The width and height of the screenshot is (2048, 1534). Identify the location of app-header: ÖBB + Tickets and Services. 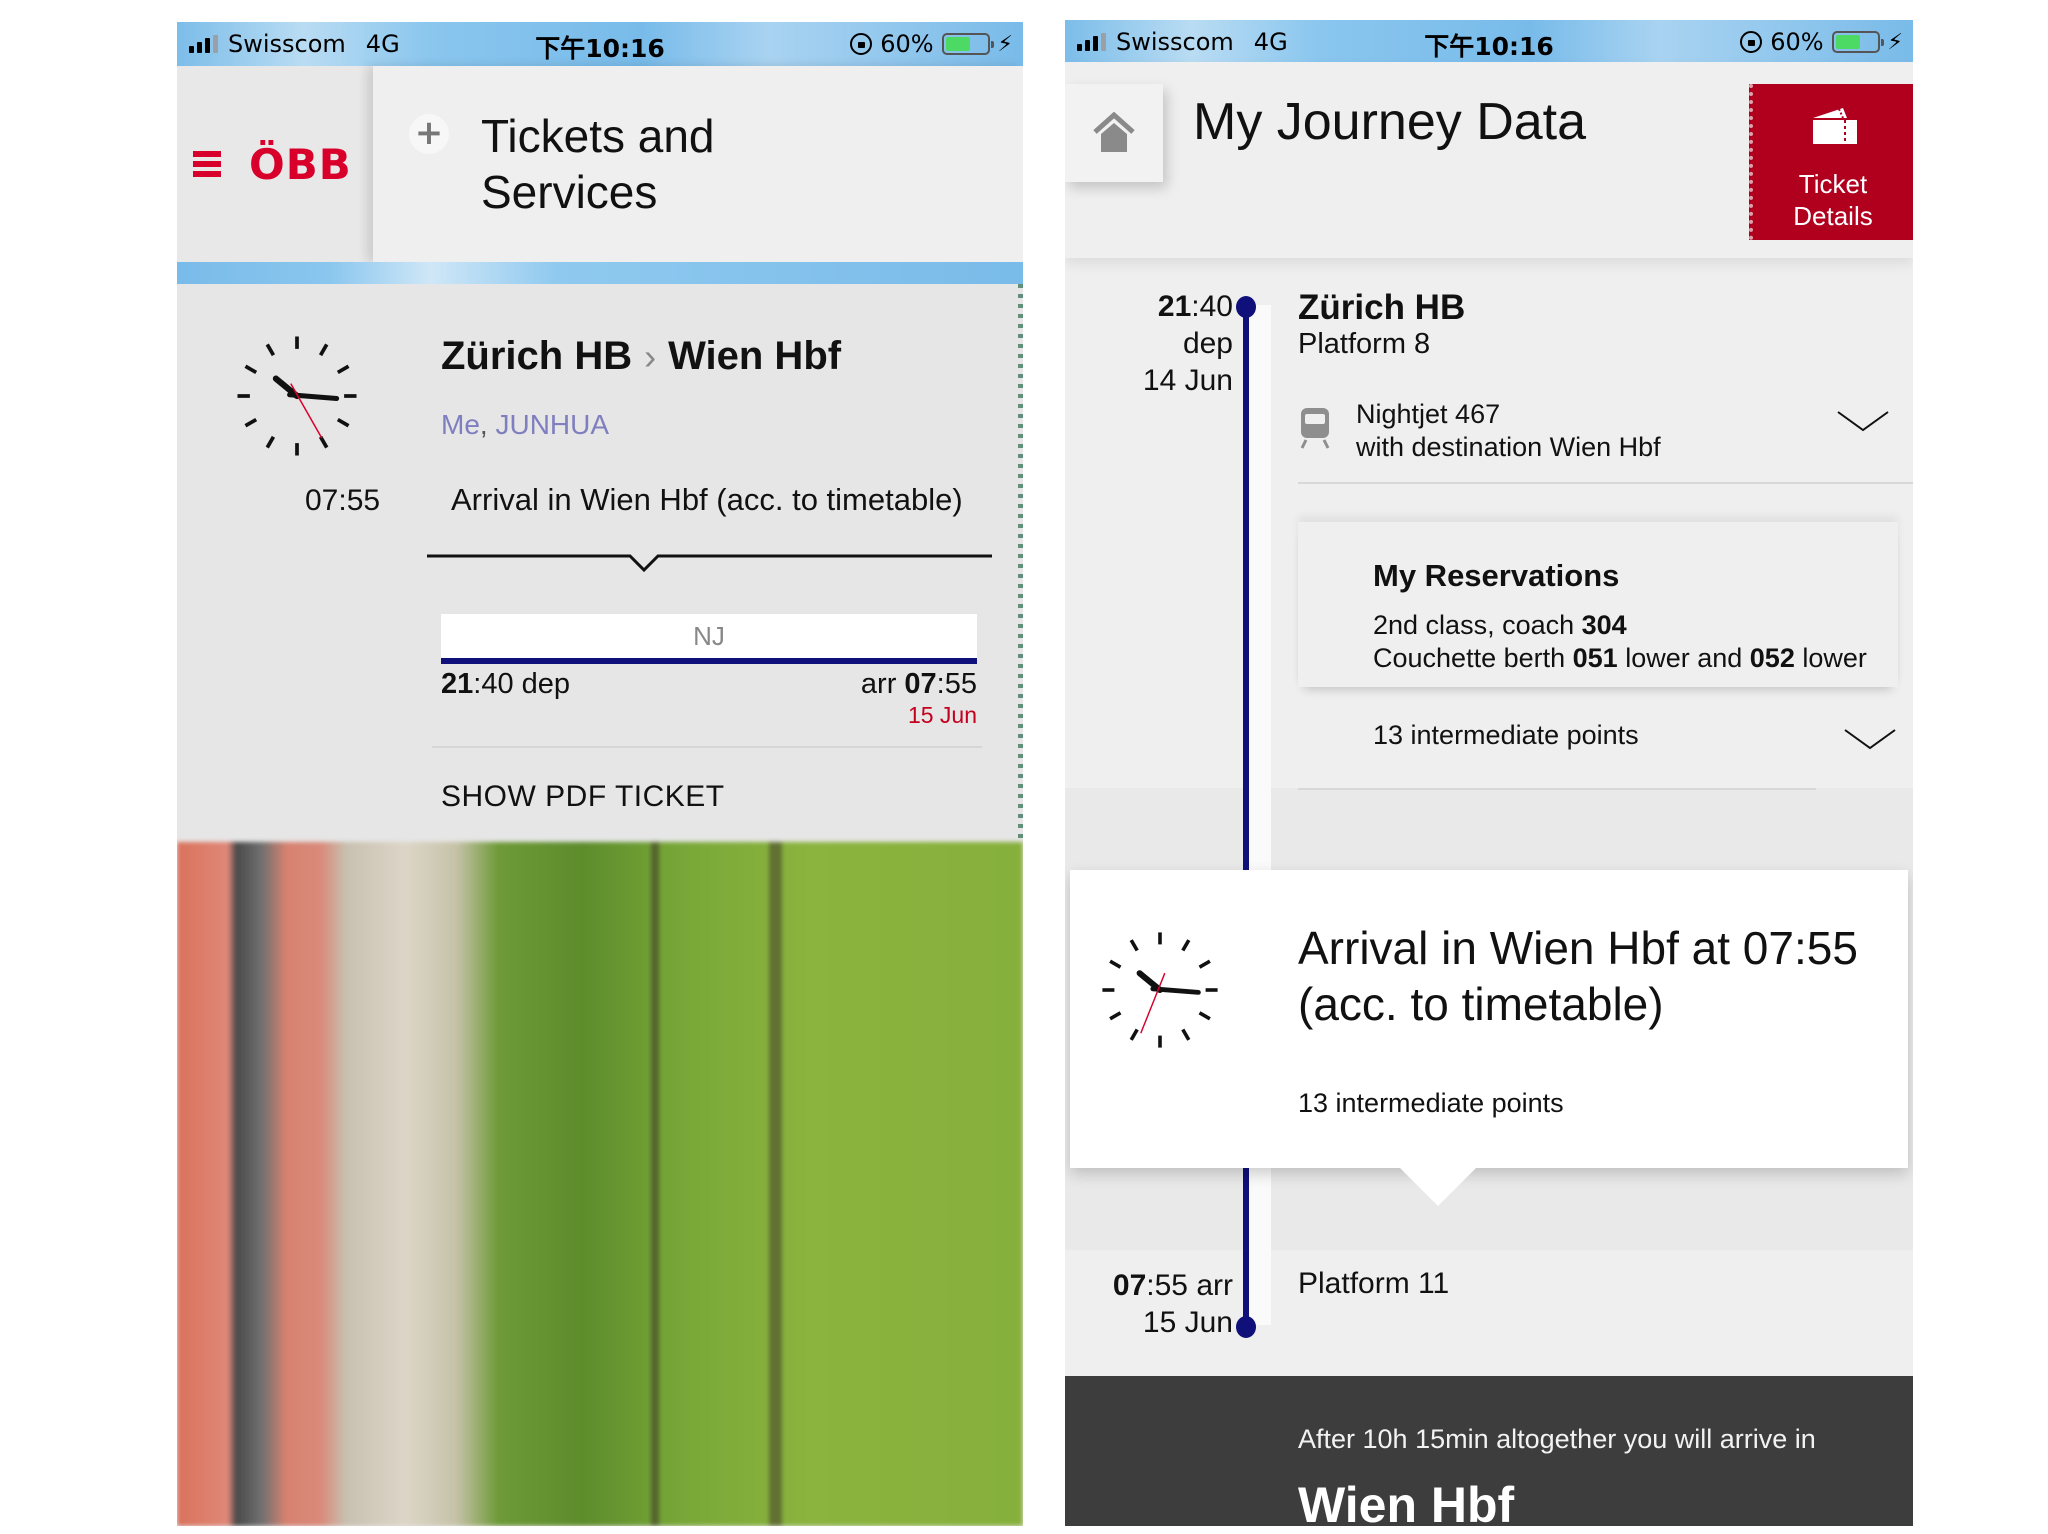
(600, 164).